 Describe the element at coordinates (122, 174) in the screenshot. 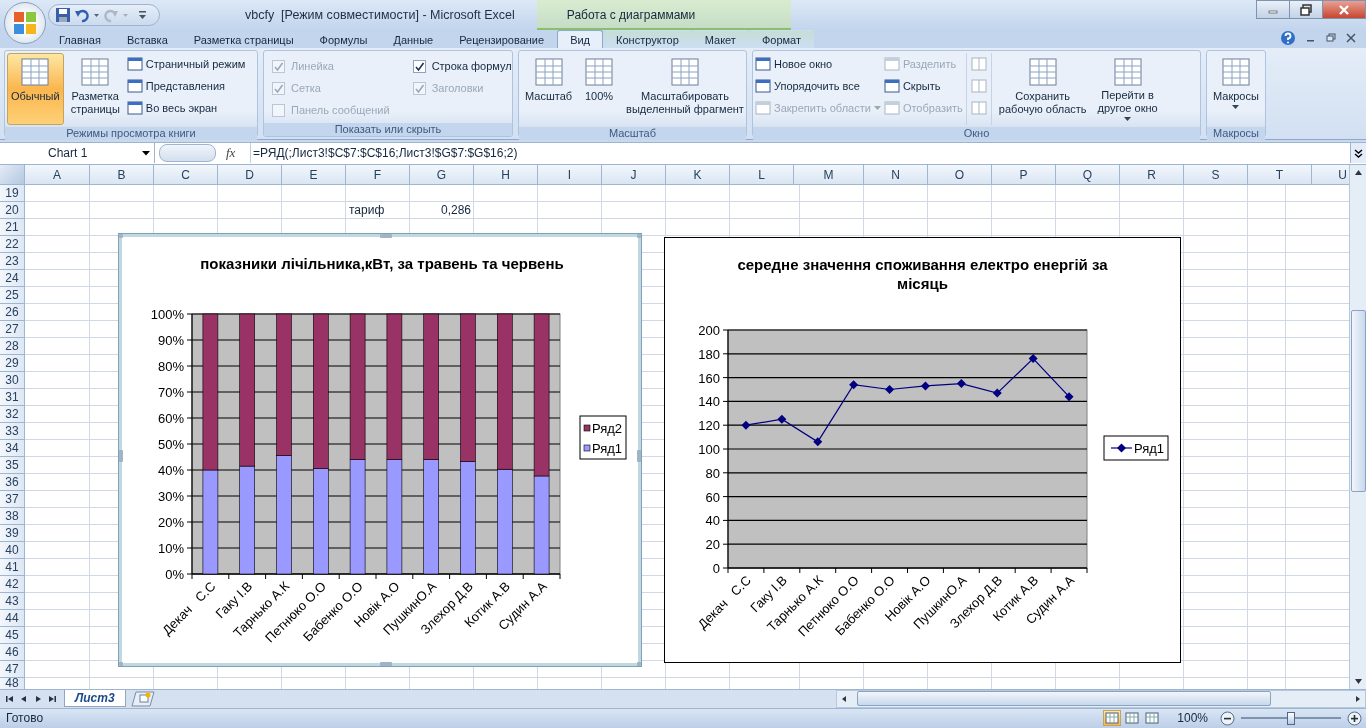

I see `column-header: B` at that location.